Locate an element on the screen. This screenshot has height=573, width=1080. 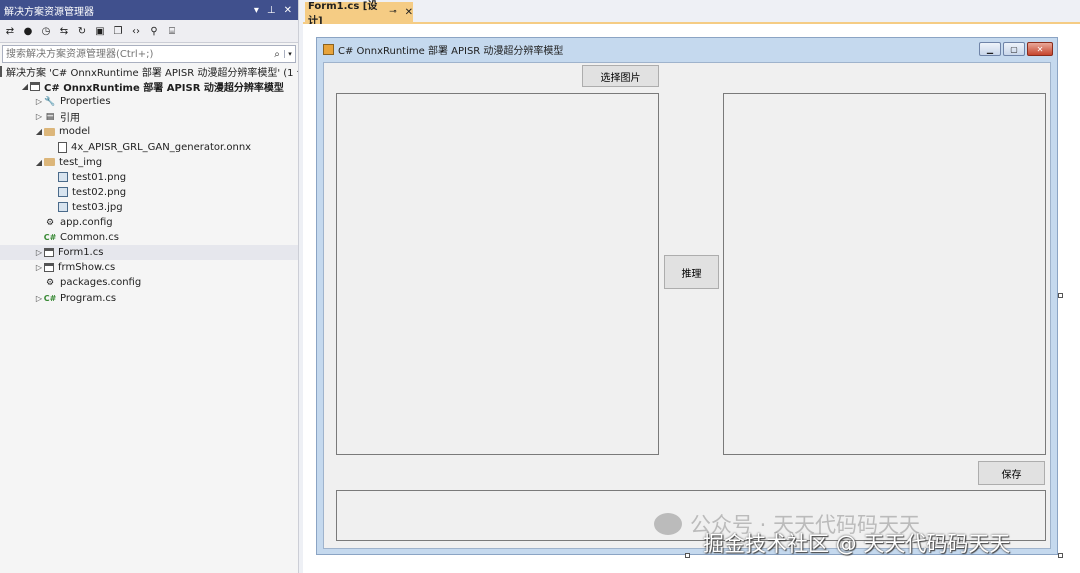
refresh-icon: ↻ is located at coordinates (82, 31).